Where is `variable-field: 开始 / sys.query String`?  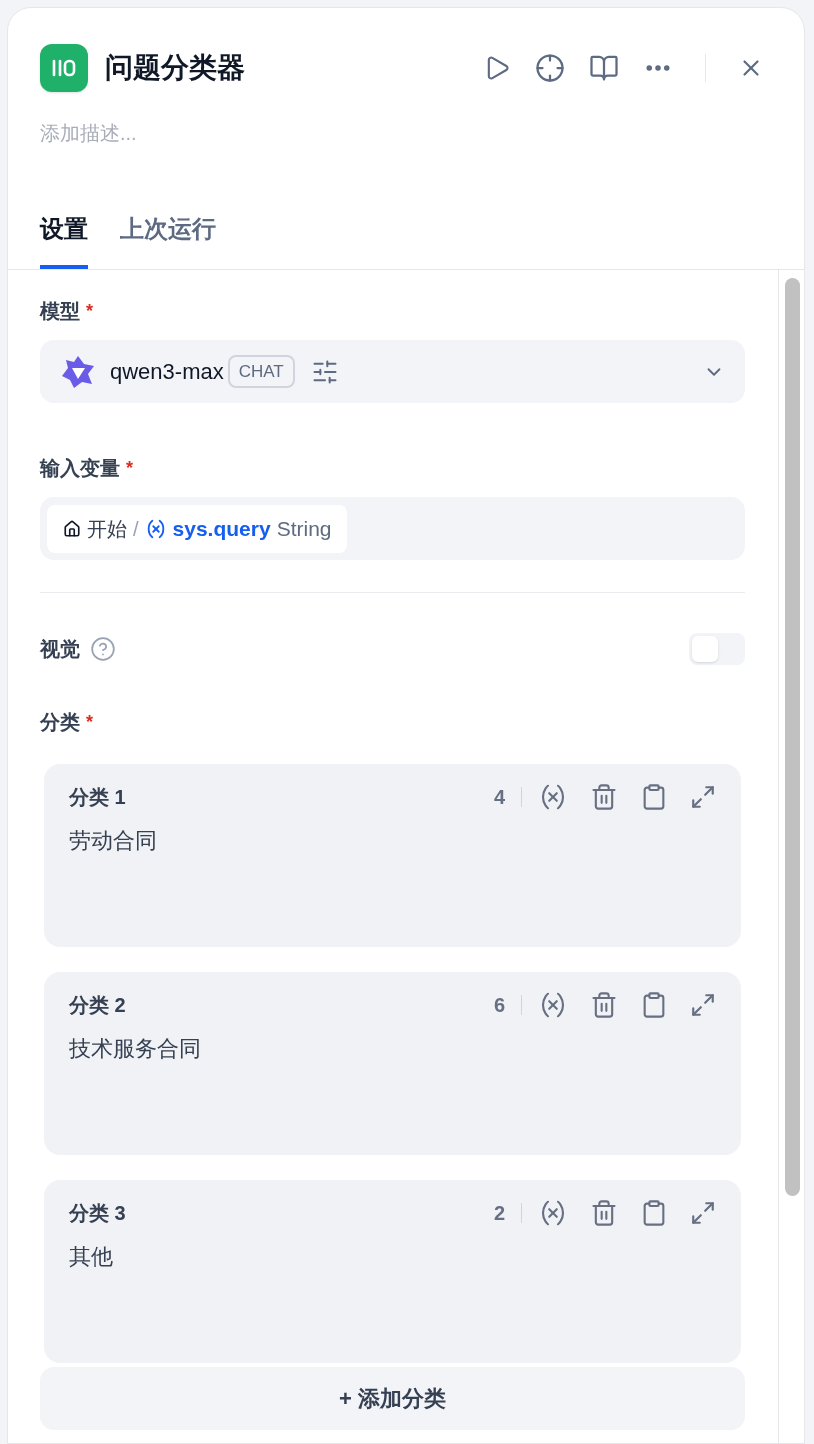
variable-field: 开始 / sys.query String is located at coordinates (392, 528).